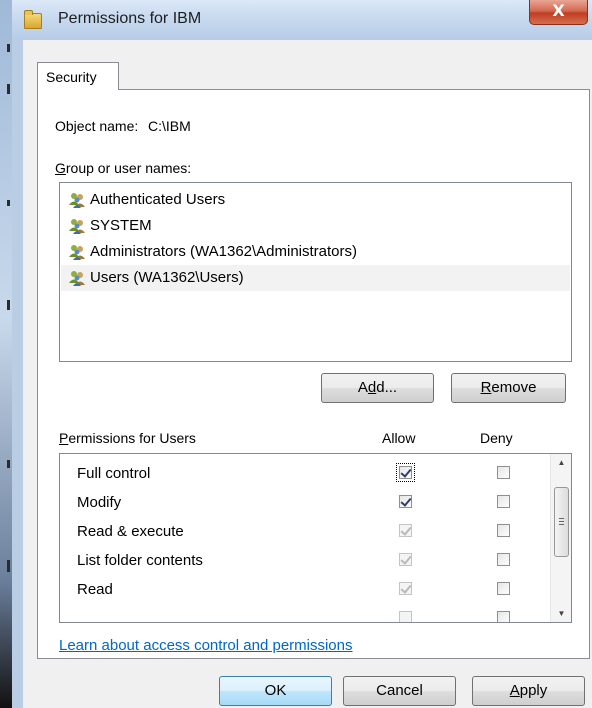 Image resolution: width=592 pixels, height=708 pixels. I want to click on window-title: Permissions for IBM, so click(130, 18).